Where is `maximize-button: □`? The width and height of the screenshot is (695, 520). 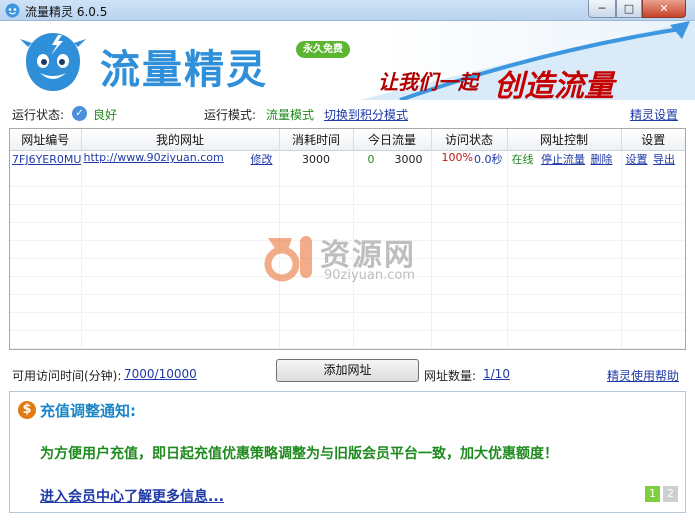
maximize-button: □ is located at coordinates (629, 9).